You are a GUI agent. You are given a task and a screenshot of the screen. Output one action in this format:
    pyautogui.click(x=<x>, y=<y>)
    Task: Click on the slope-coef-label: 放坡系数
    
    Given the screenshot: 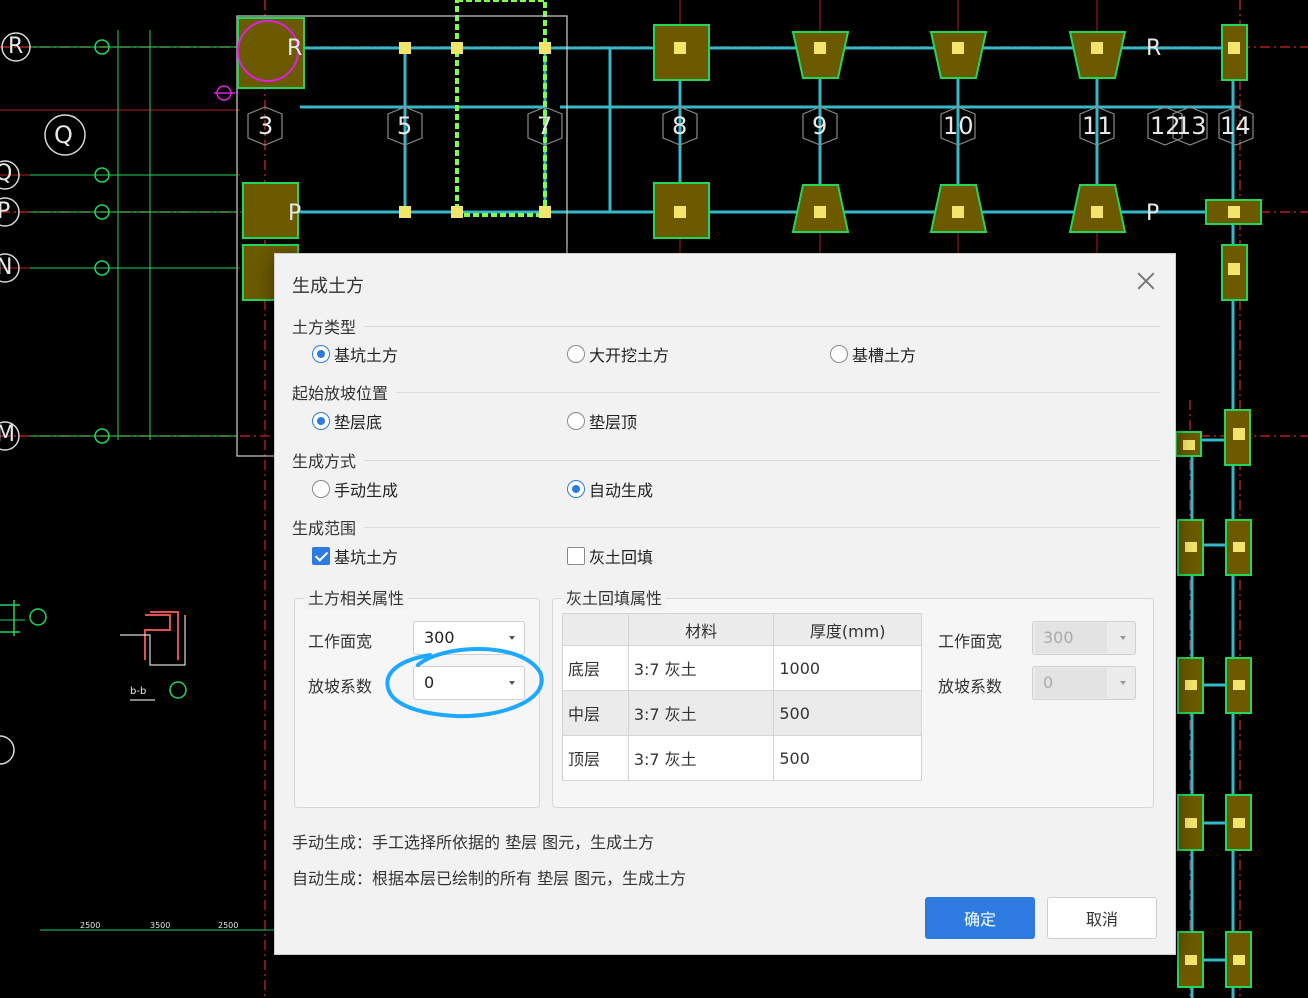 What is the action you would take?
    pyautogui.click(x=340, y=686)
    